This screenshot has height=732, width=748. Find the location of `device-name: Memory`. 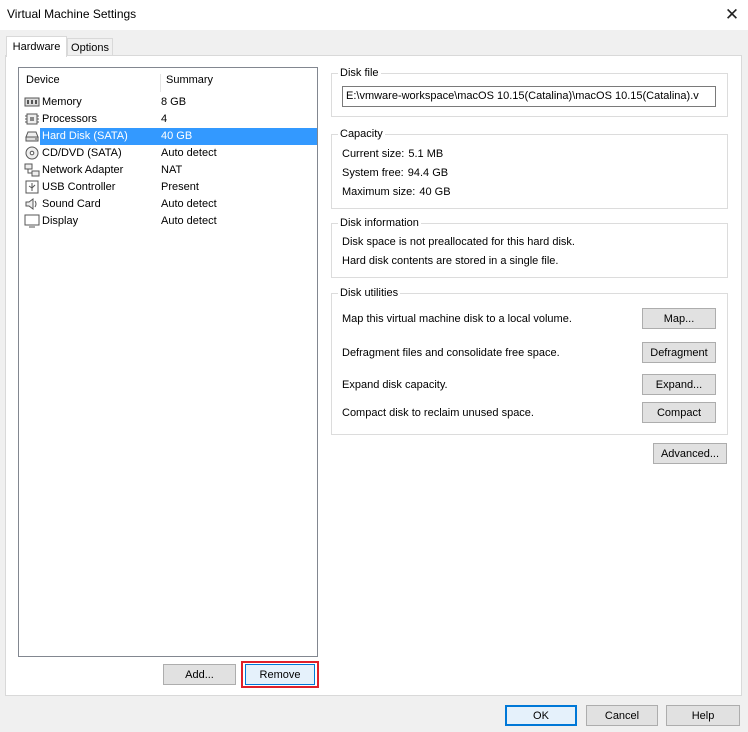

device-name: Memory is located at coordinates (62, 102).